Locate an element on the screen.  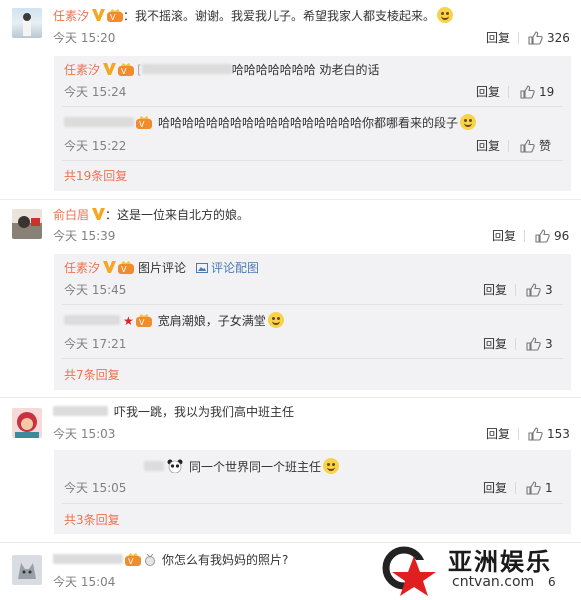
like-button: 326 is located at coordinates (549, 38).